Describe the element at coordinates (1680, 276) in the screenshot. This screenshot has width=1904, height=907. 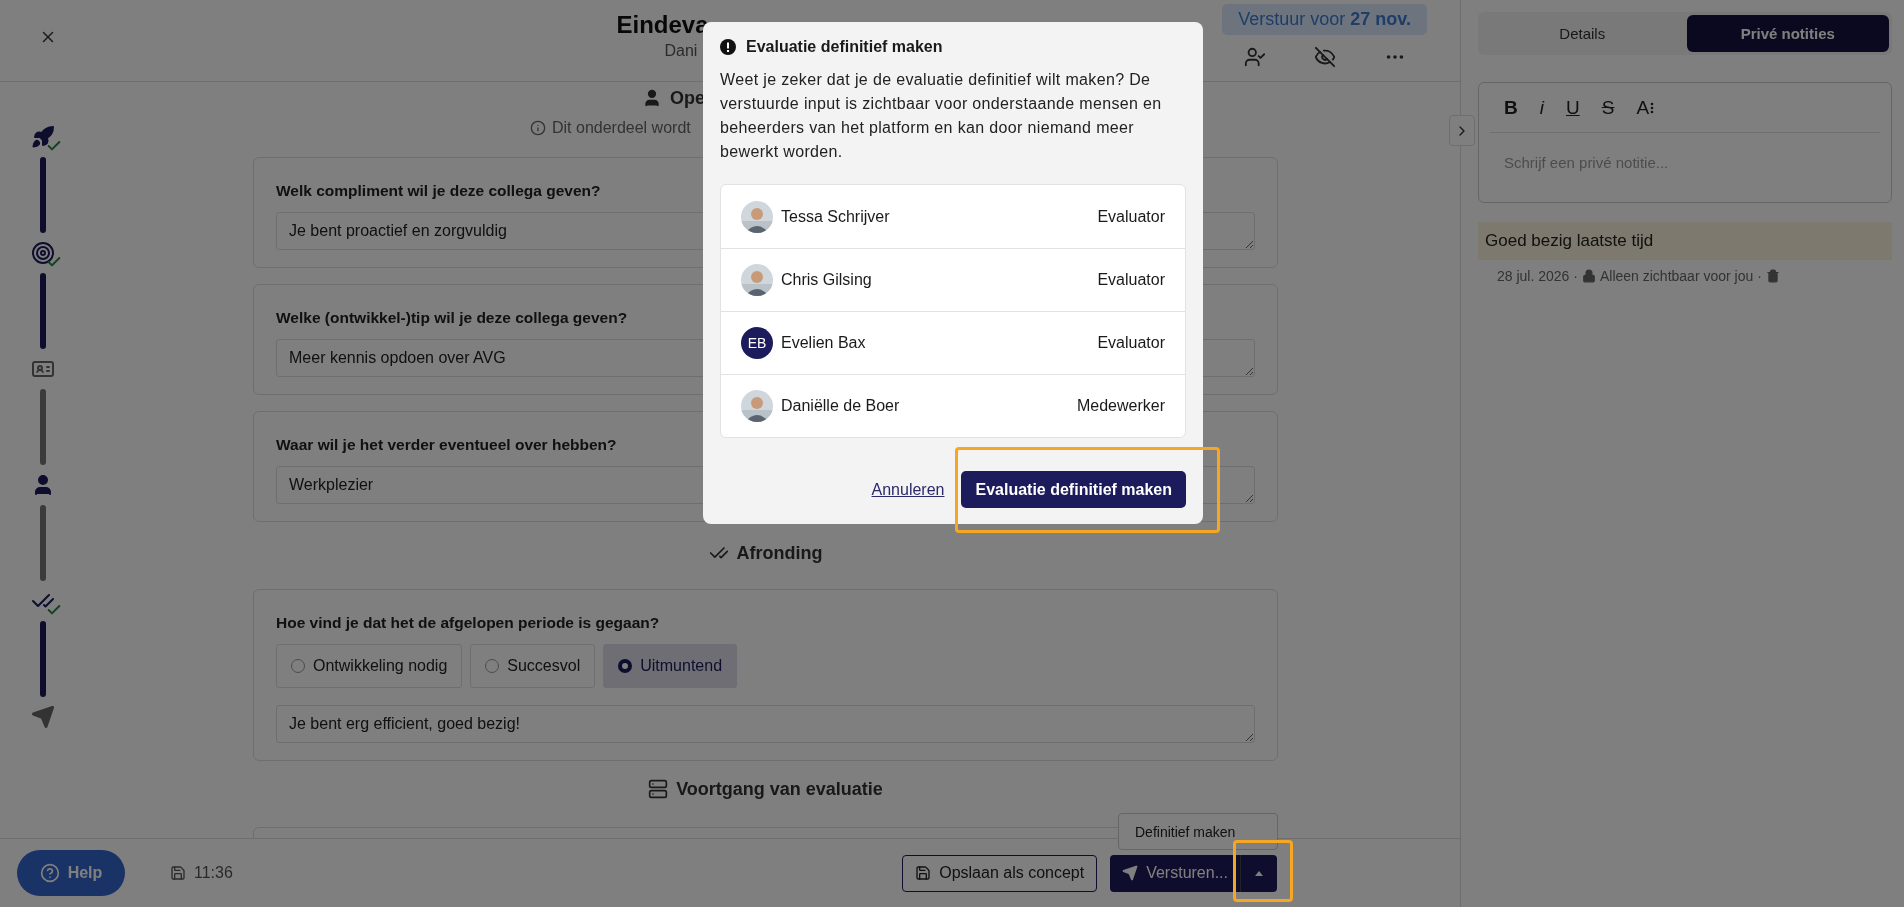
I see `note-visibility: Alleen zichtbaar voor jou ·` at that location.